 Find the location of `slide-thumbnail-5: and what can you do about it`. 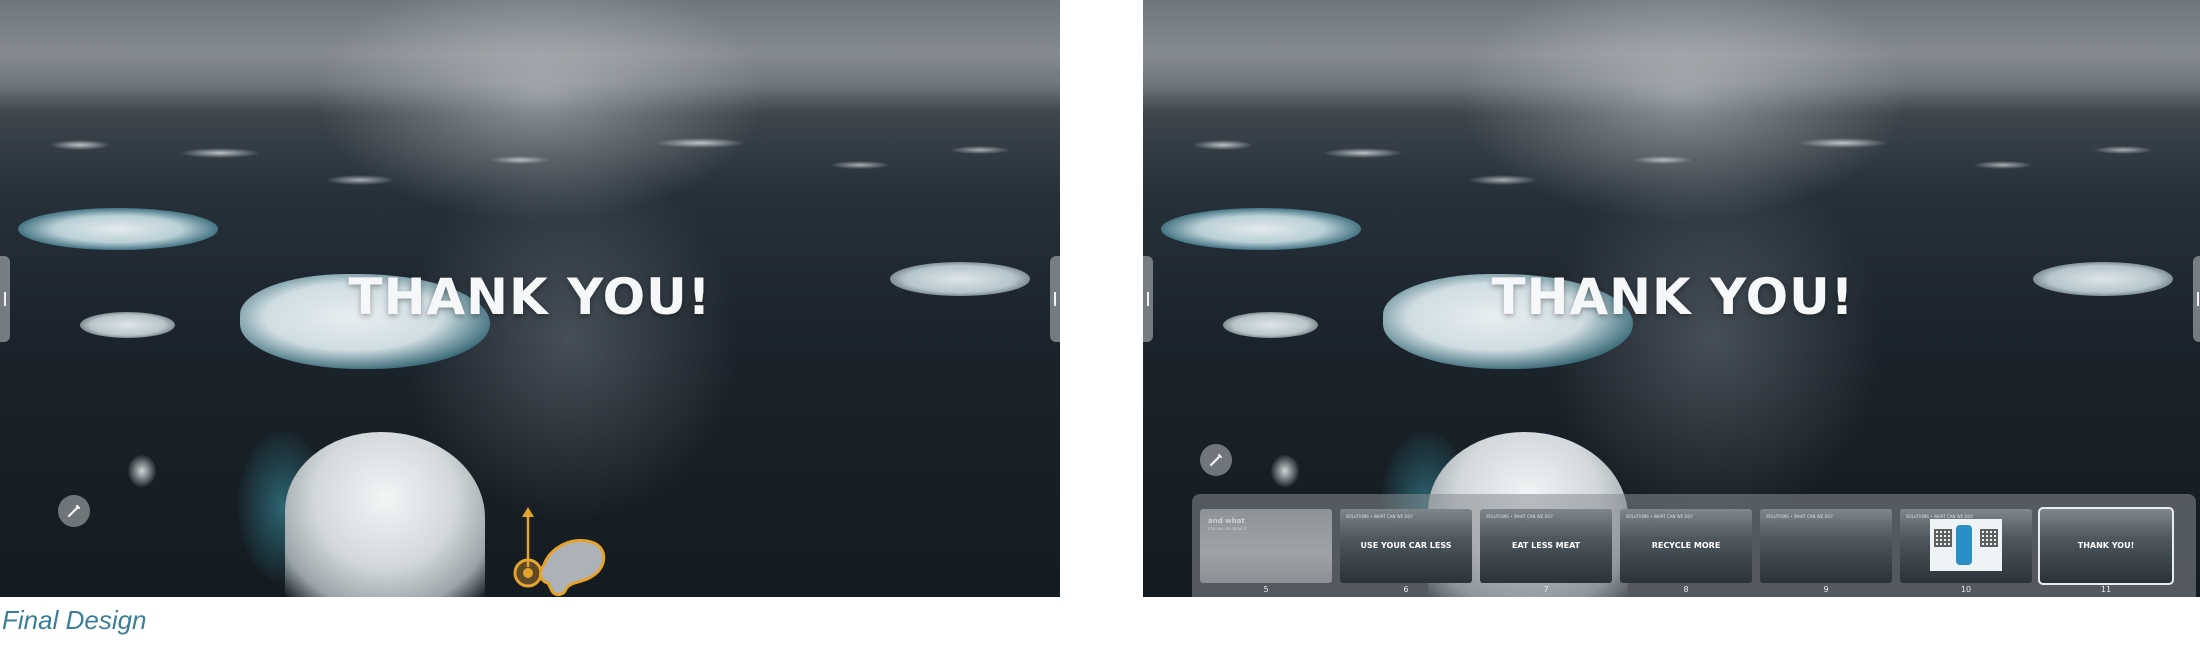

slide-thumbnail-5: and what can you do about it is located at coordinates (1266, 546).